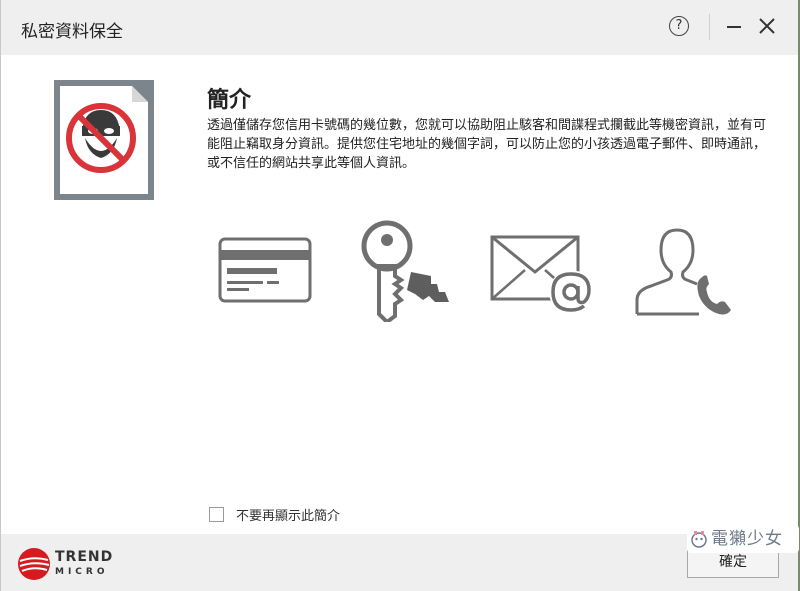 The image size is (800, 591). What do you see at coordinates (265, 270) in the screenshot?
I see `credit-card-icon` at bounding box center [265, 270].